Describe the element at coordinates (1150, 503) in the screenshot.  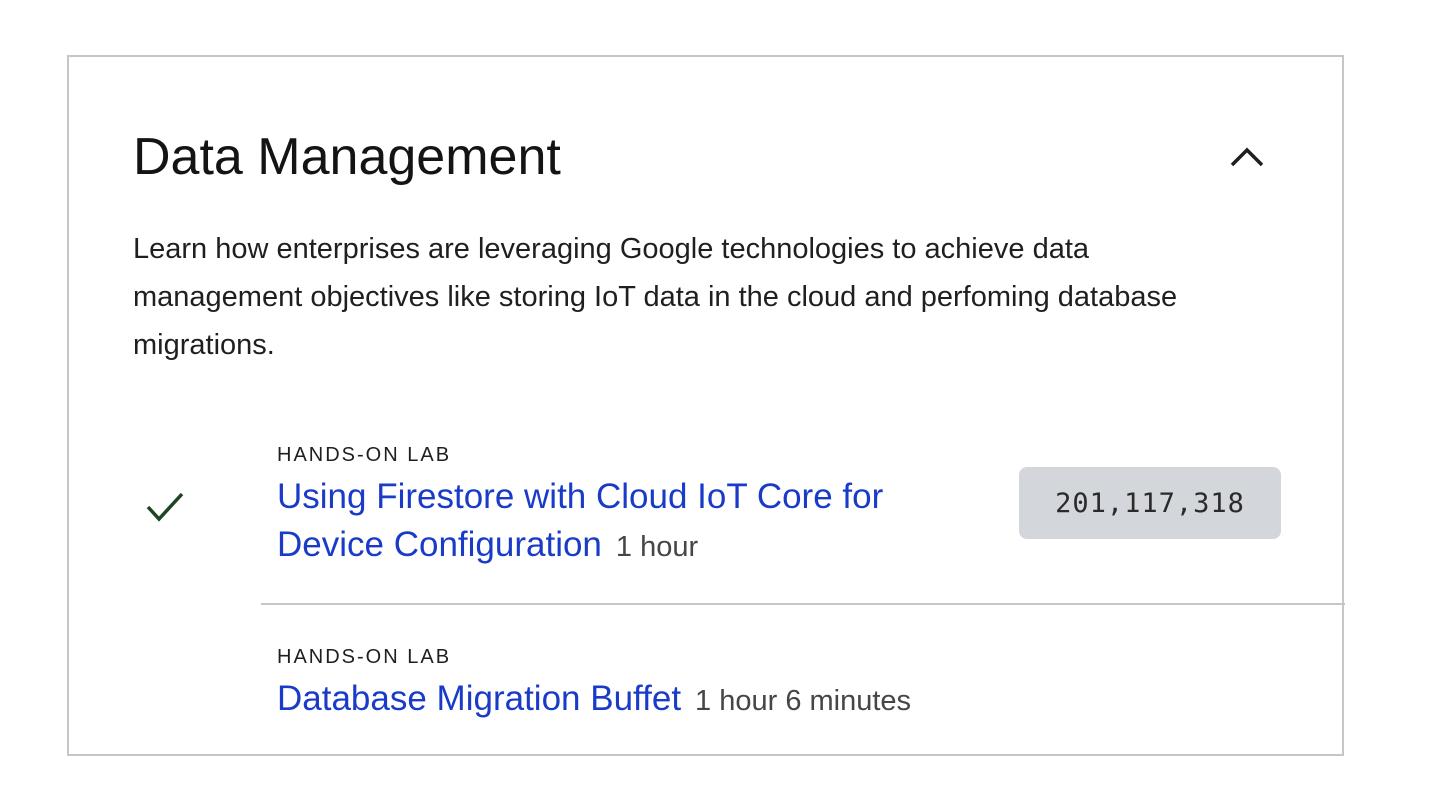
I see `count-badge: 201,117,318` at that location.